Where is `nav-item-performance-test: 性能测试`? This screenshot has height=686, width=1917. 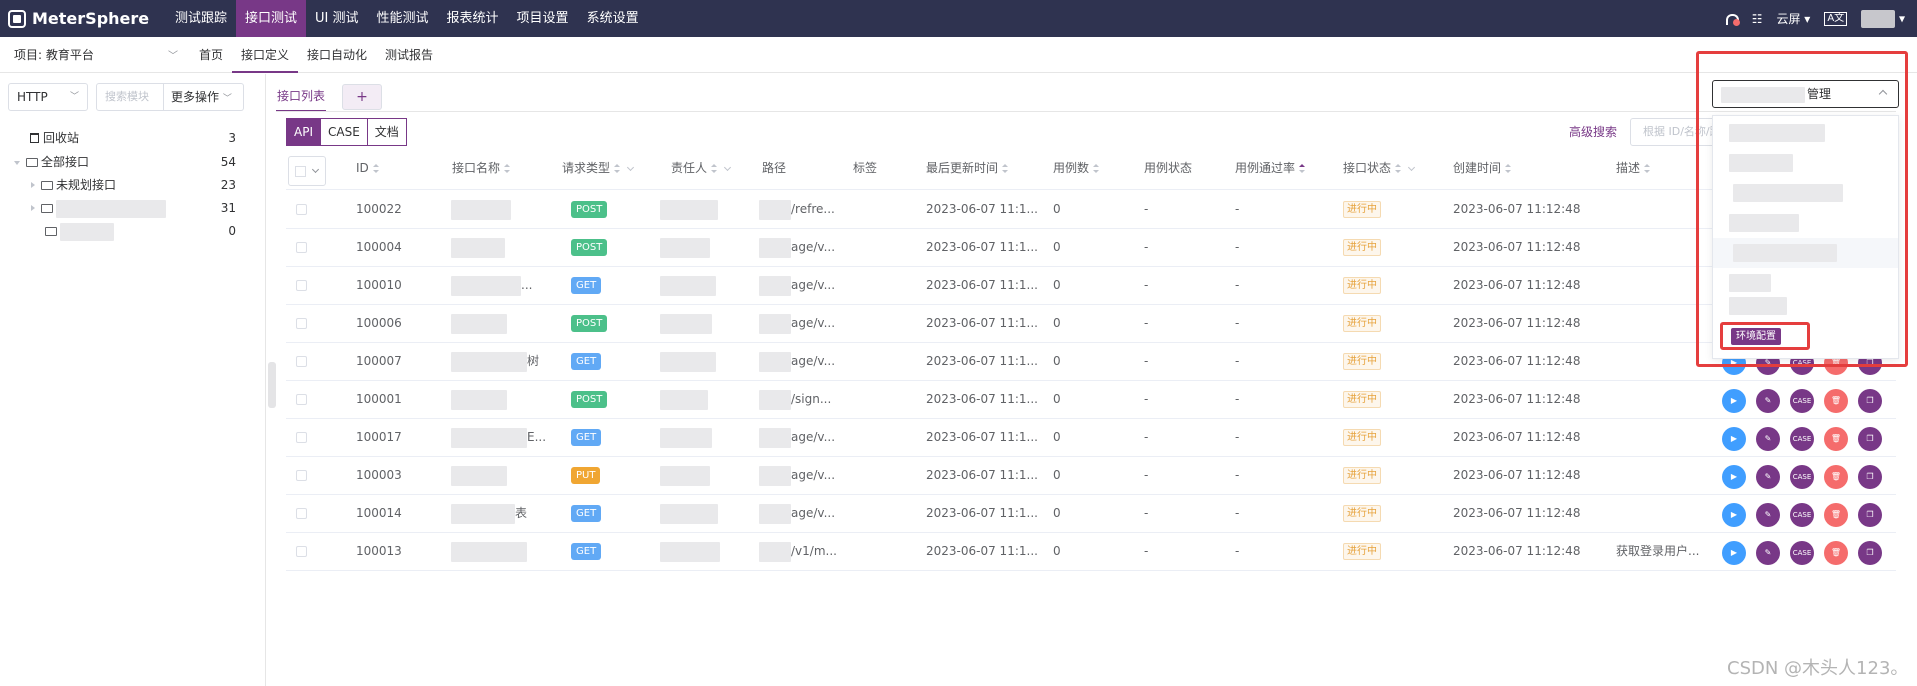
nav-item-performance-test: 性能测试 is located at coordinates (403, 18).